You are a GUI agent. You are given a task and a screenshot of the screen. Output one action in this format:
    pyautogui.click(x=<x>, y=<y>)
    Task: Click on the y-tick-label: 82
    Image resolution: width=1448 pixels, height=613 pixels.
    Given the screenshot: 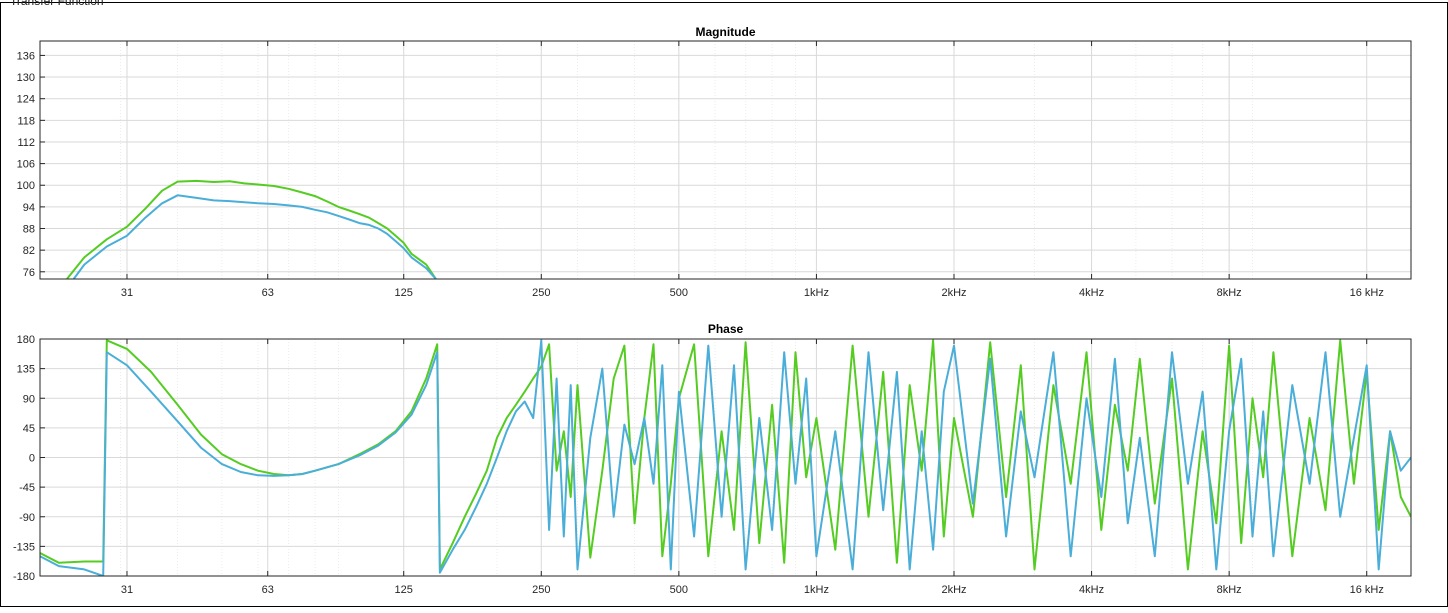 What is the action you would take?
    pyautogui.click(x=29, y=251)
    